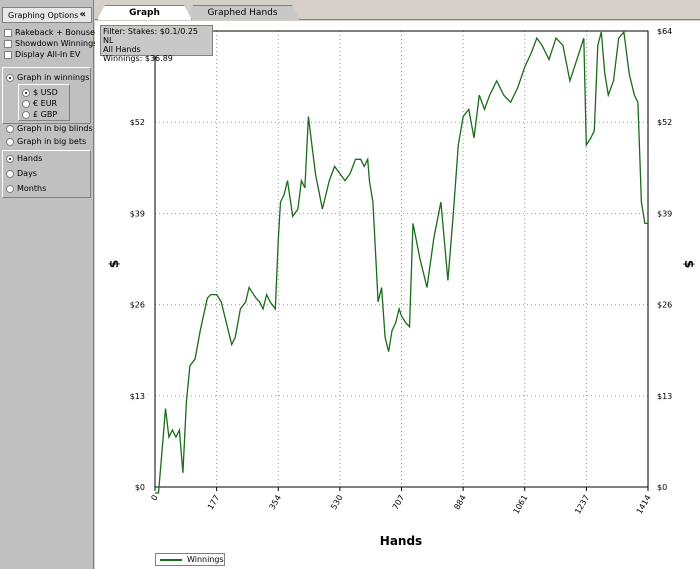 This screenshot has width=700, height=569. Describe the element at coordinates (138, 58) in the screenshot. I see `filter-winnings-text: Winnings: $36.89` at that location.